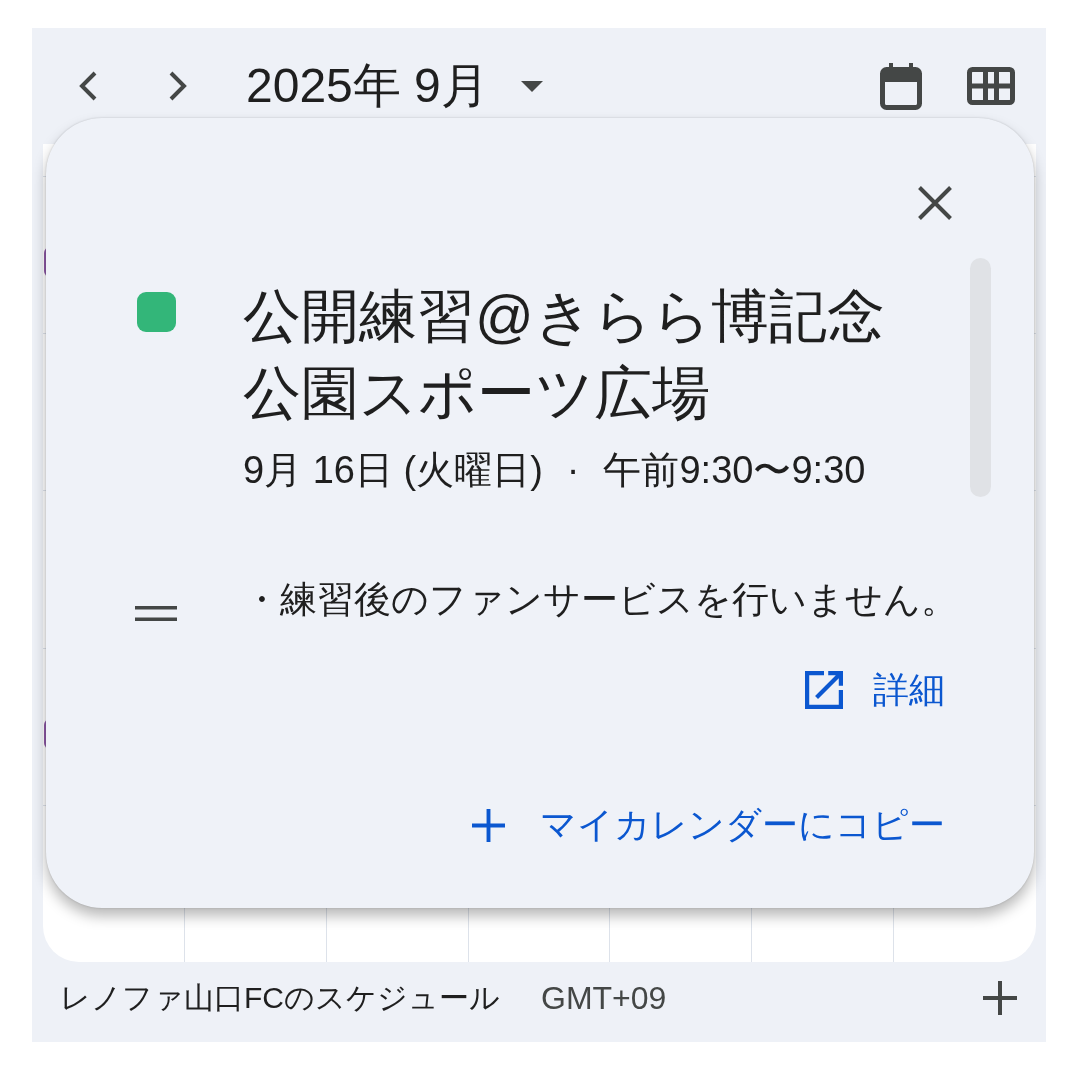 This screenshot has height=1076, width=1076. What do you see at coordinates (935, 203) in the screenshot?
I see `close-icon` at bounding box center [935, 203].